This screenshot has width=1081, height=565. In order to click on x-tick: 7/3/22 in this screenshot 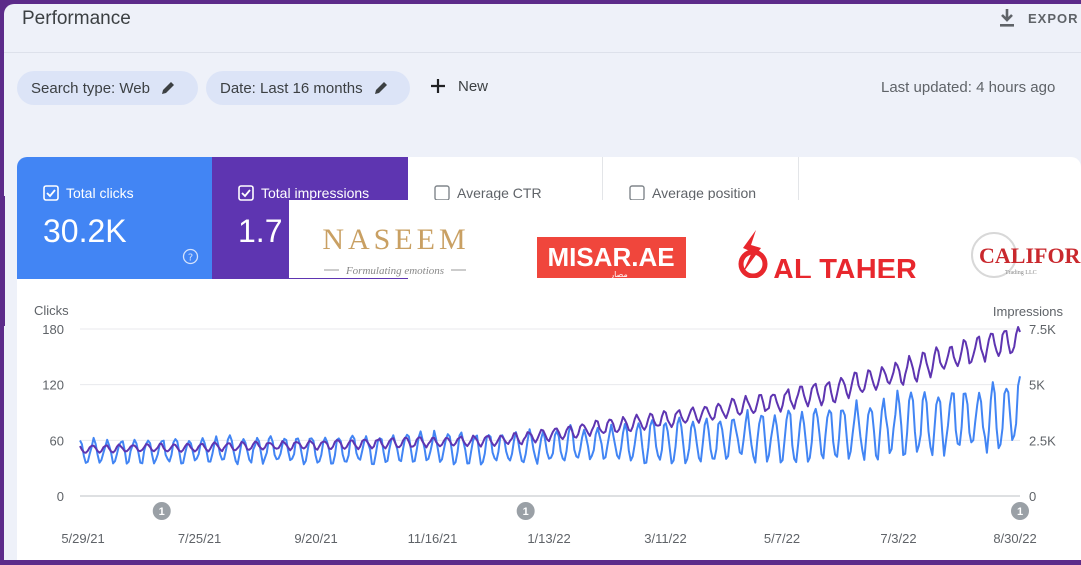, I will do `click(898, 538)`.